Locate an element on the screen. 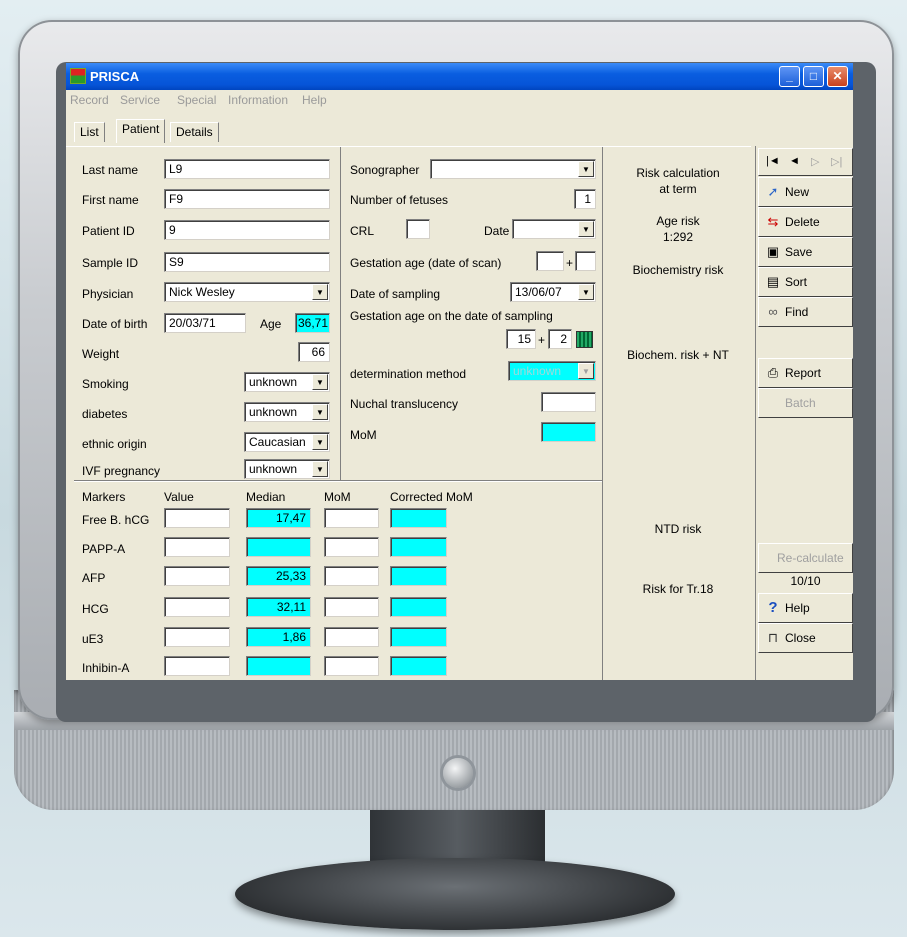  method-select: unknown ▼ is located at coordinates (552, 371).